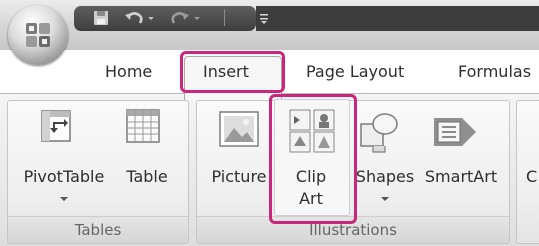  What do you see at coordinates (64, 177) in the screenshot?
I see `pivot-table-button: PivotTable` at bounding box center [64, 177].